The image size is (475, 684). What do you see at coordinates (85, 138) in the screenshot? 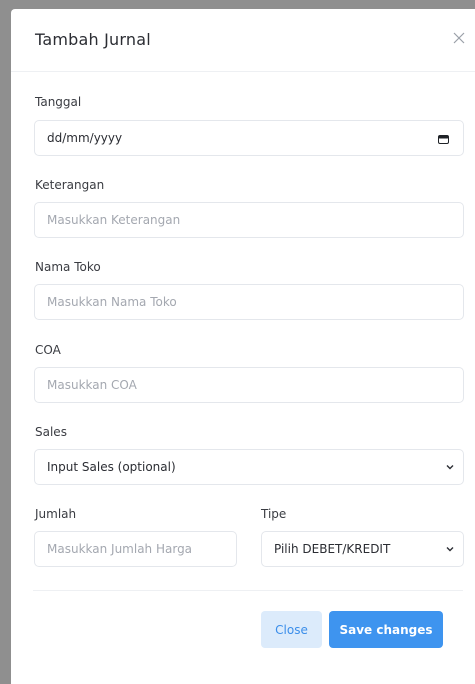
I see `tanggal-value: dd/mm/yyyy` at bounding box center [85, 138].